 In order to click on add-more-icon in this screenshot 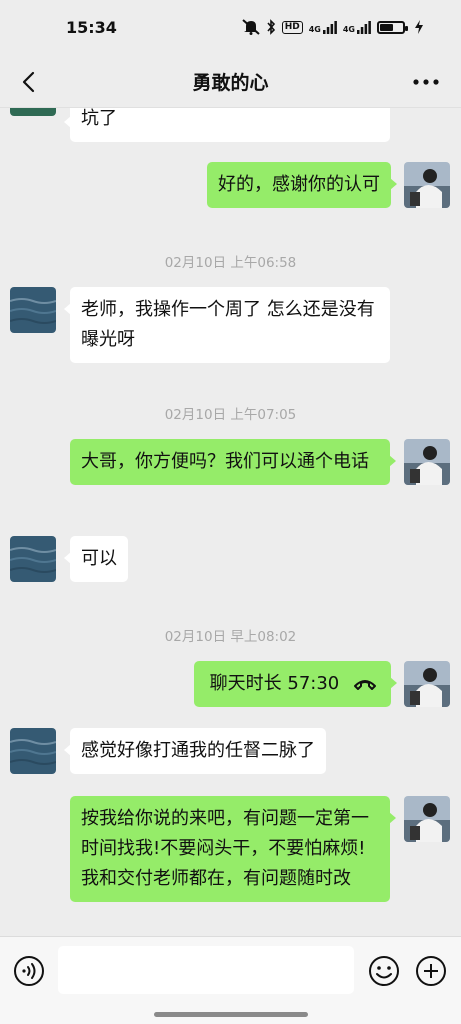, I will do `click(431, 971)`.